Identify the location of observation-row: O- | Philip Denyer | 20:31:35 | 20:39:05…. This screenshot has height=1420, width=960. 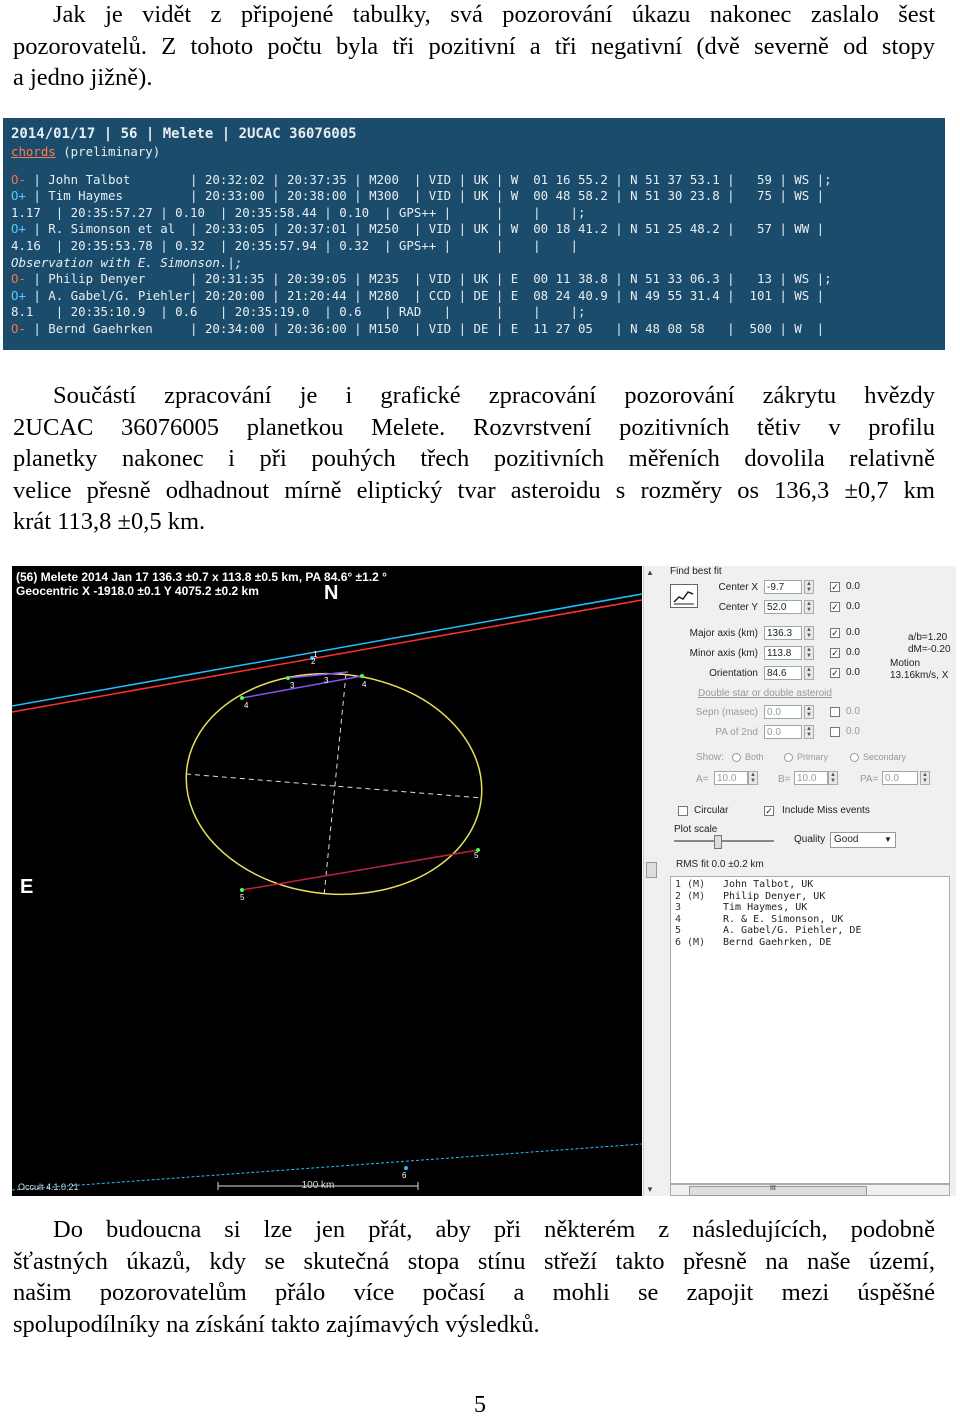
(474, 279).